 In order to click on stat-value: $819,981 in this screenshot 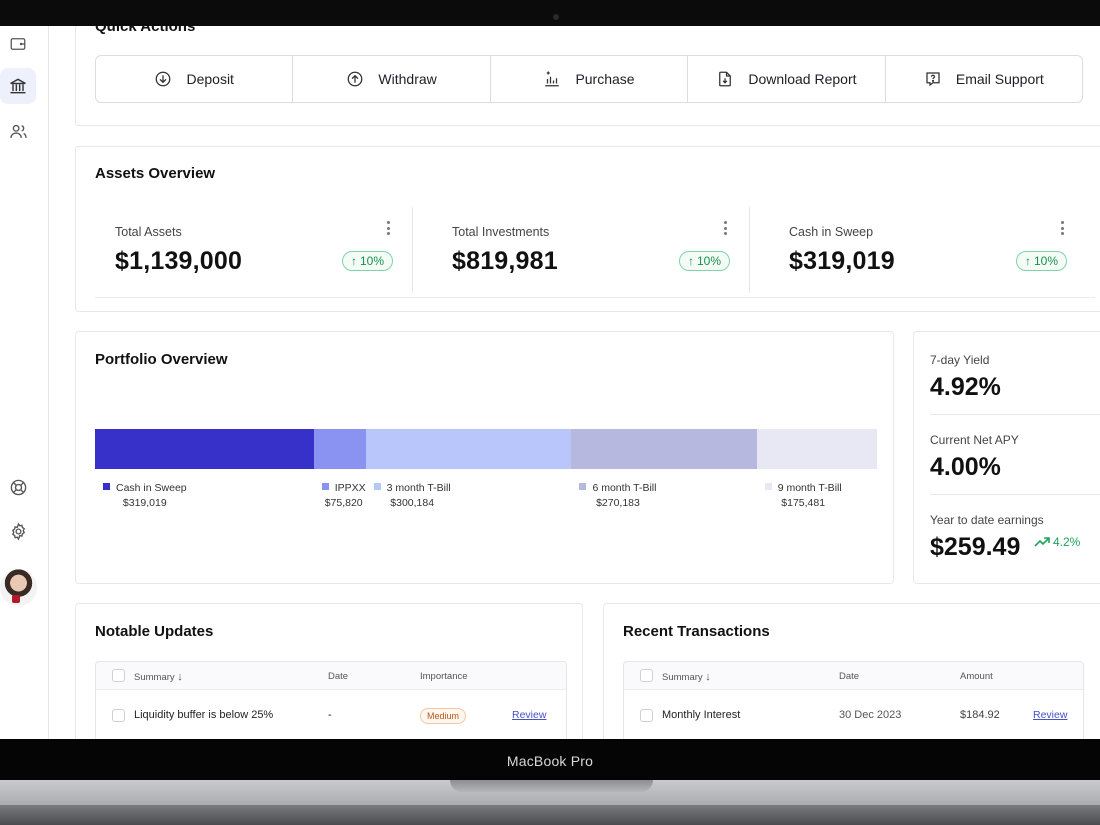, I will do `click(505, 261)`.